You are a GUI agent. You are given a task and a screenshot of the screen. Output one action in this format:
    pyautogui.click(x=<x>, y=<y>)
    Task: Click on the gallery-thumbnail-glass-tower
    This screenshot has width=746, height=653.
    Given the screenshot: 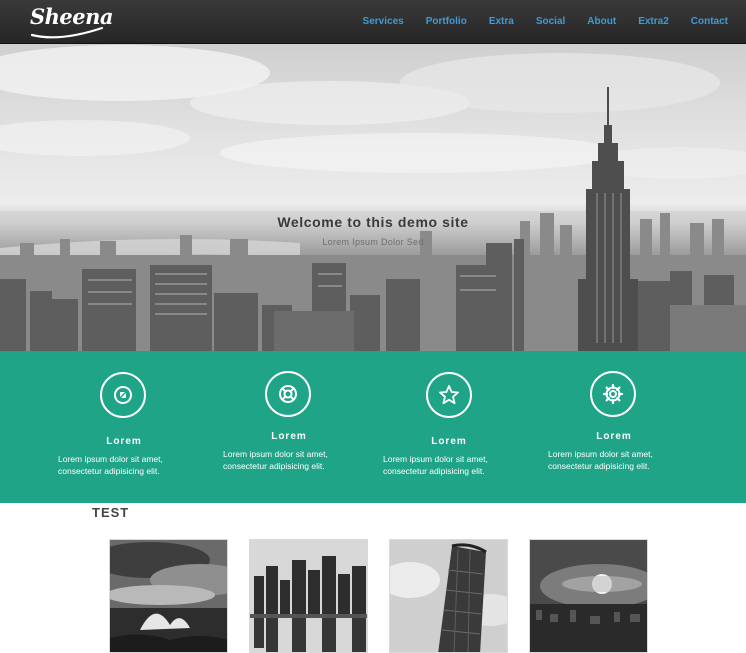 What is the action you would take?
    pyautogui.click(x=448, y=596)
    